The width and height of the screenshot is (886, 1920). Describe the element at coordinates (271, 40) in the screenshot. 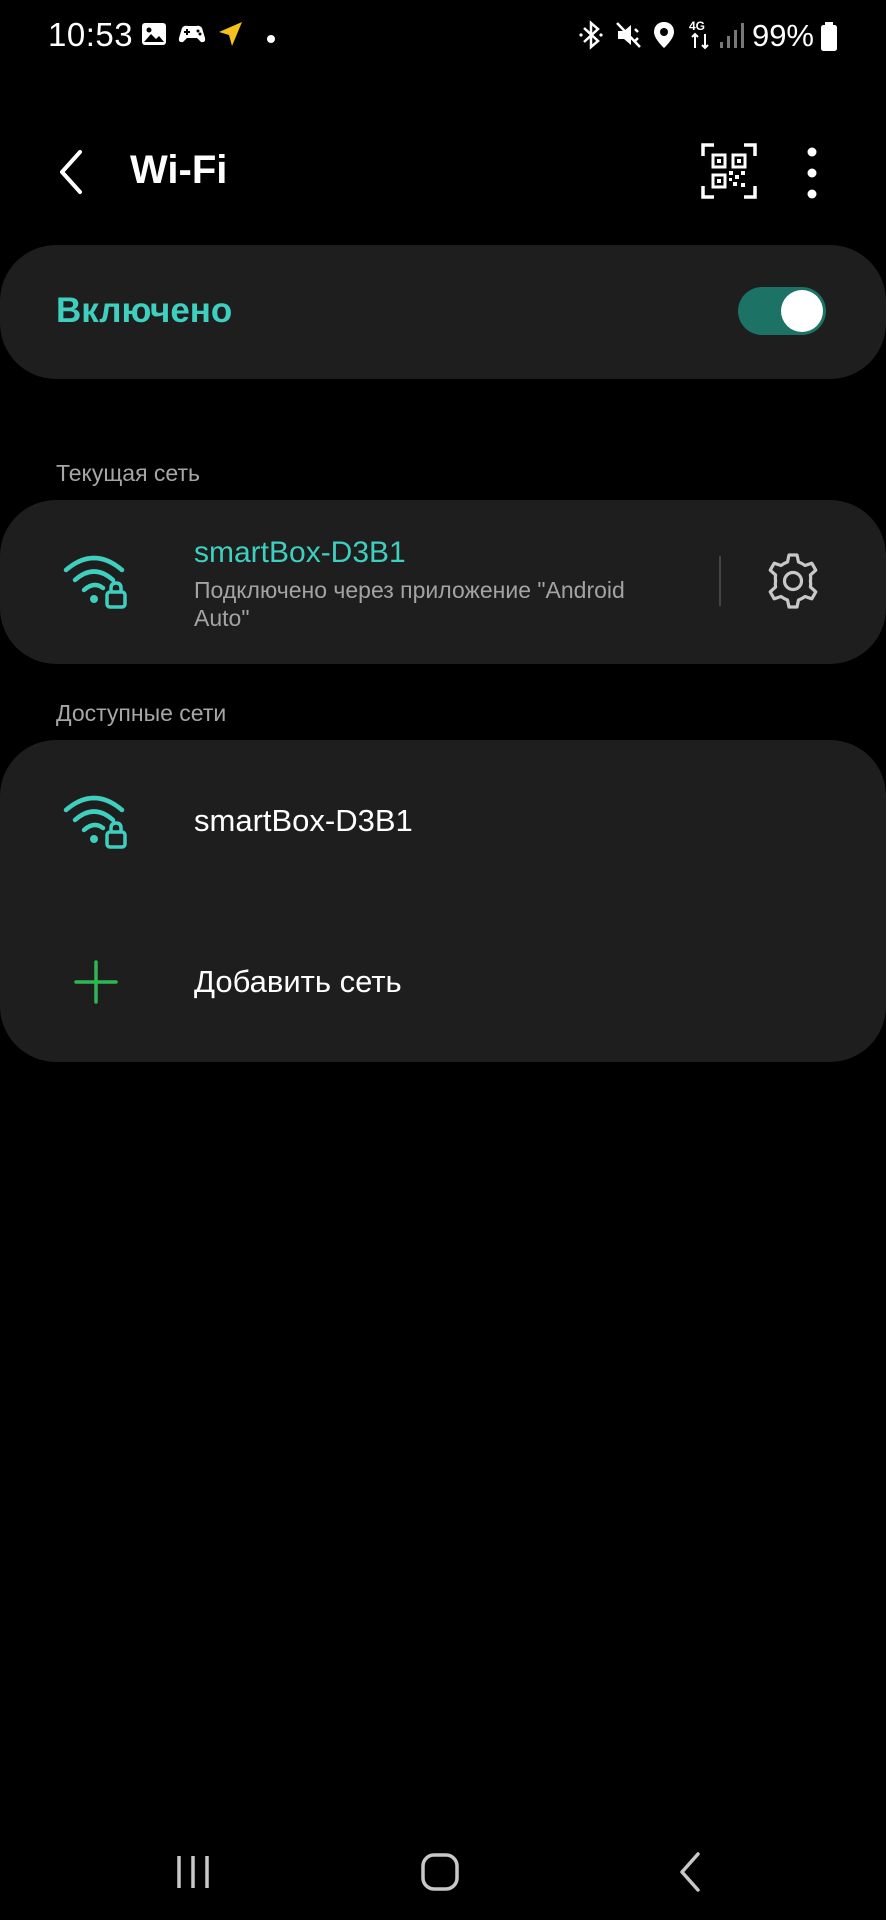

I see `dot-icon` at that location.